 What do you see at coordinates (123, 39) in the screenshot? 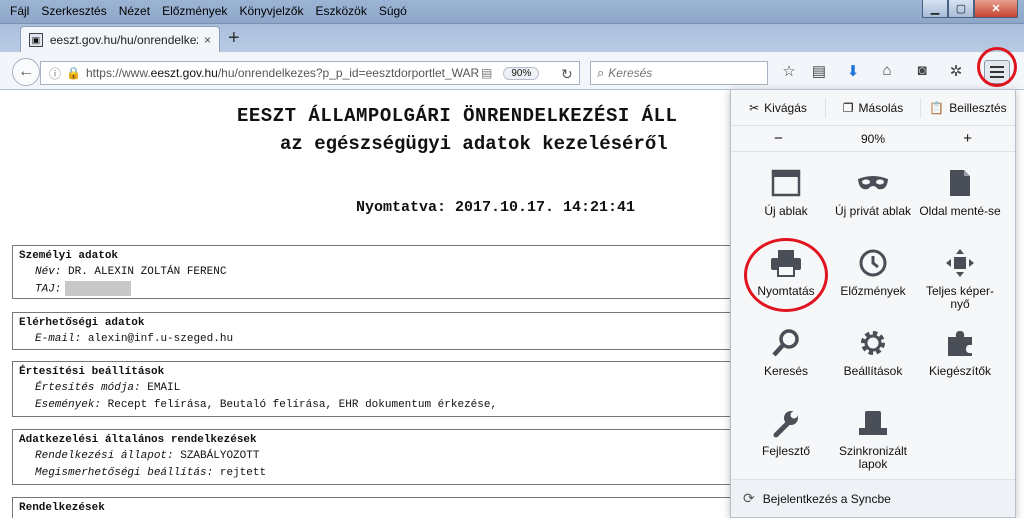
I see `tab-title: eeszt.gov.hu/hu/onrendelkez` at bounding box center [123, 39].